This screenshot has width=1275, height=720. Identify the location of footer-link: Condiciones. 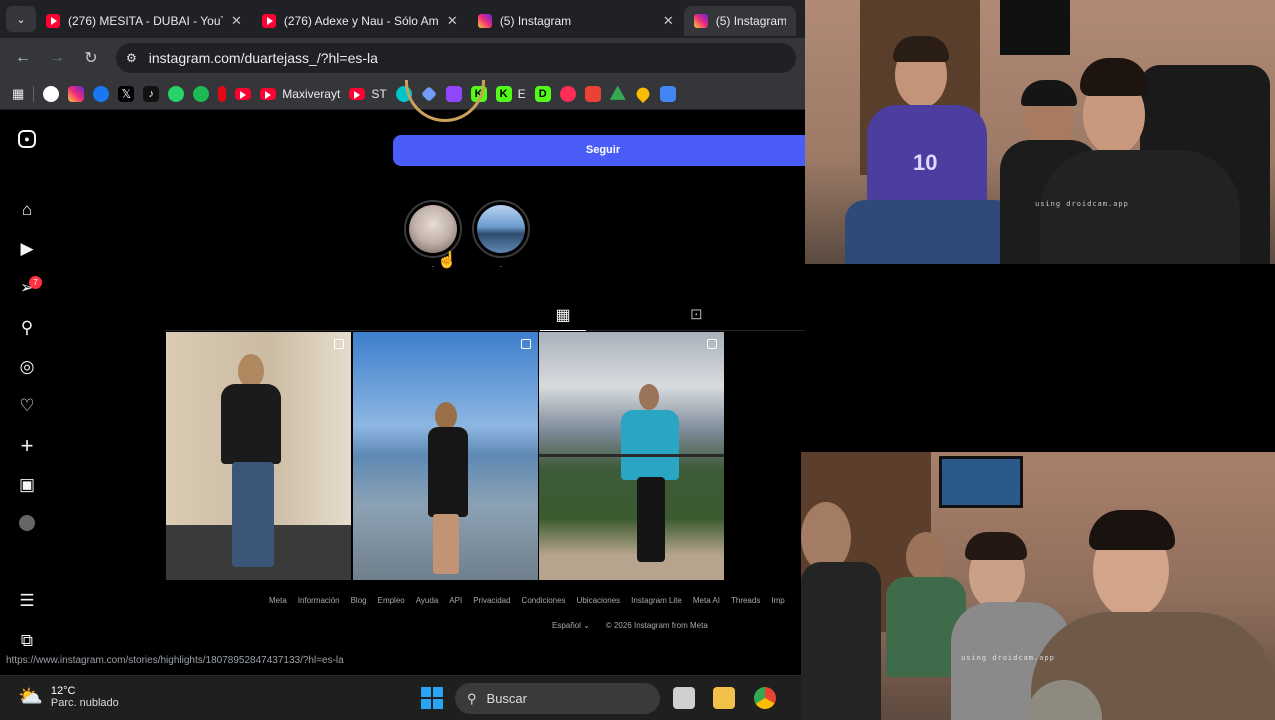
(544, 600).